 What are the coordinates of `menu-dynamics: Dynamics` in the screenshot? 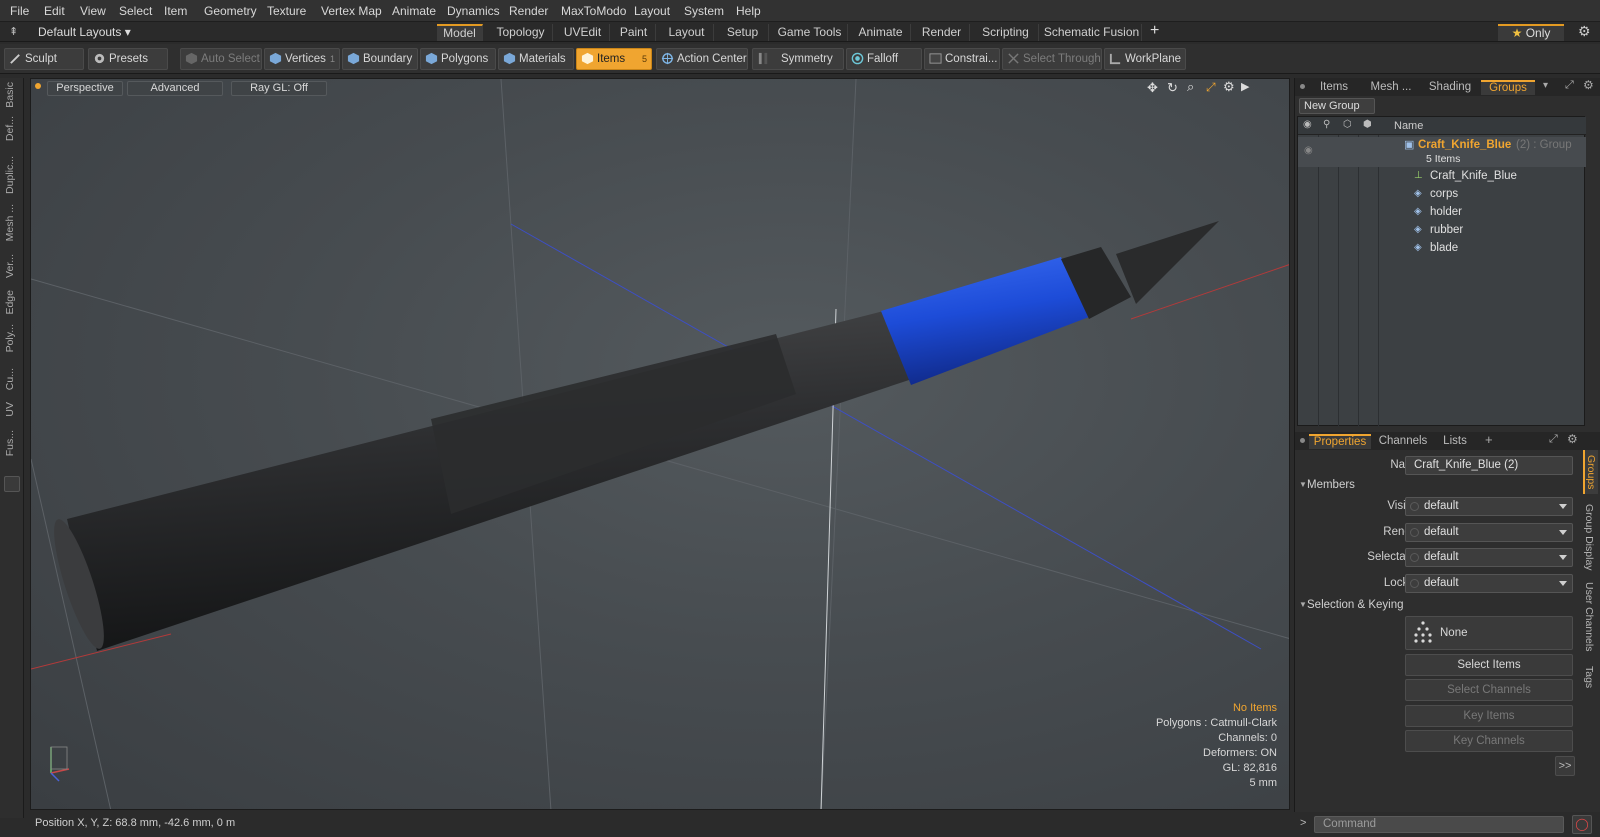 It's located at (473, 11).